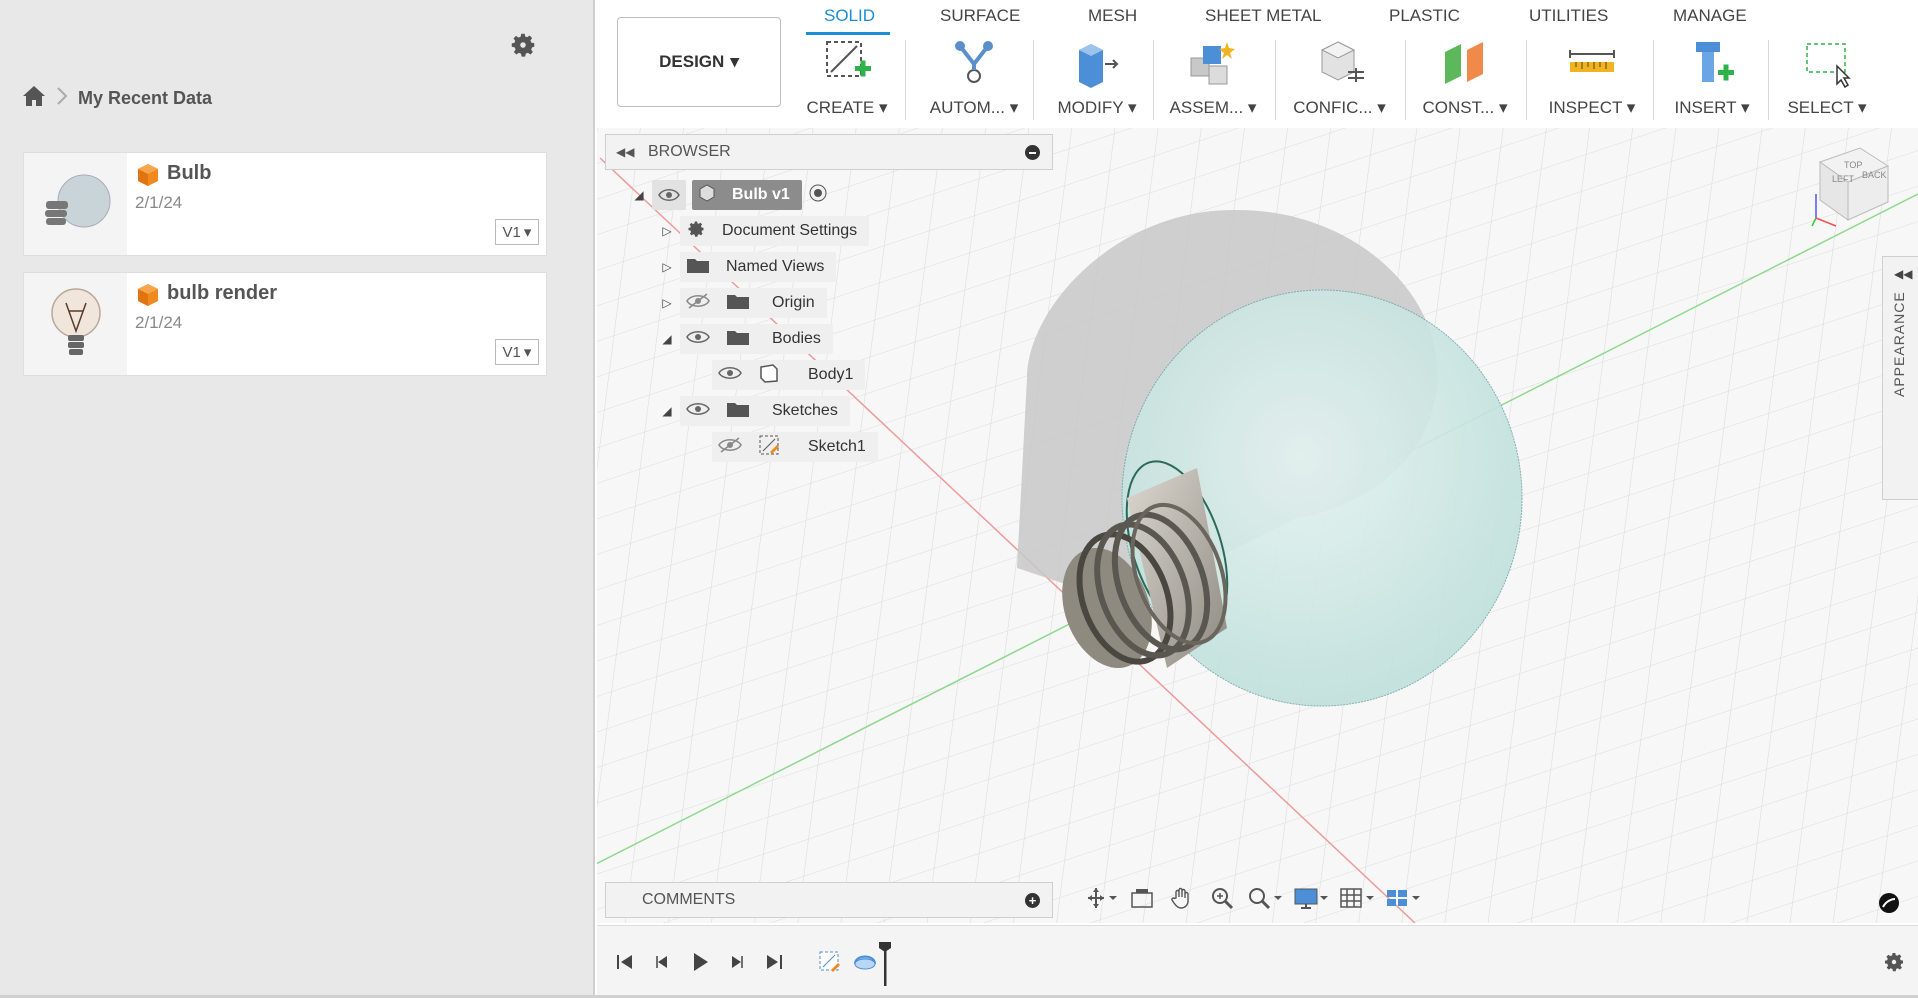 The height and width of the screenshot is (998, 1918). Describe the element at coordinates (774, 962) in the screenshot. I see `skip-to-end-icon` at that location.